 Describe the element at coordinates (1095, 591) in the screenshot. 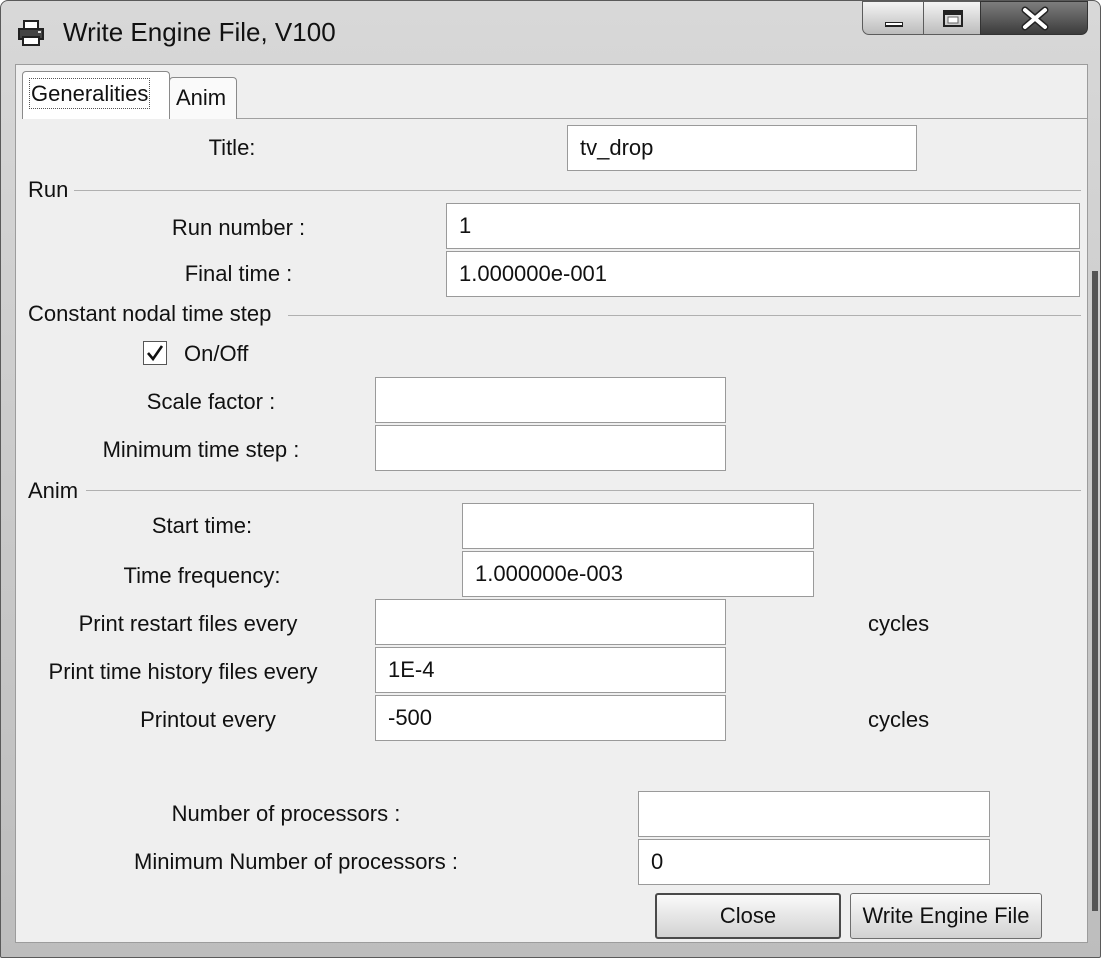

I see `window-frame-right-edge` at that location.